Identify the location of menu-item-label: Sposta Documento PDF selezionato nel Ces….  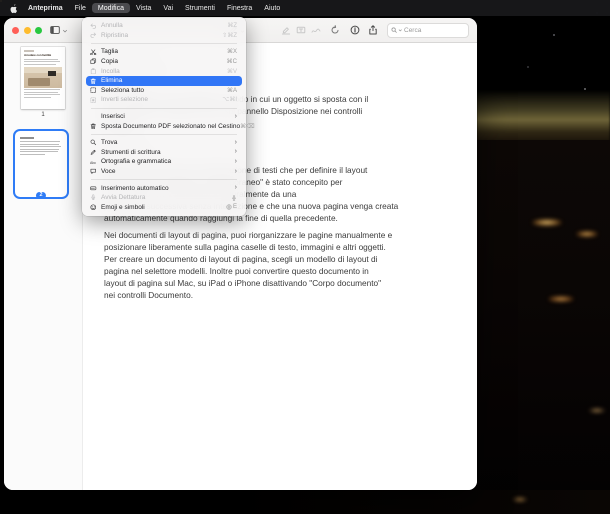
(171, 126).